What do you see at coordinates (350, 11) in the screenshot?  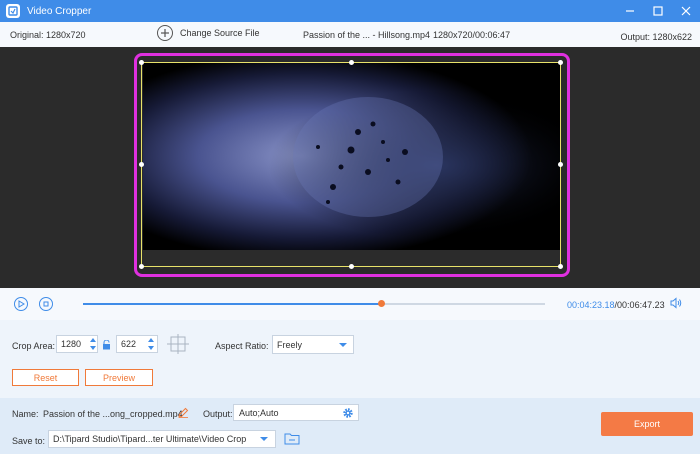 I see `title-bar: Video Cropper` at bounding box center [350, 11].